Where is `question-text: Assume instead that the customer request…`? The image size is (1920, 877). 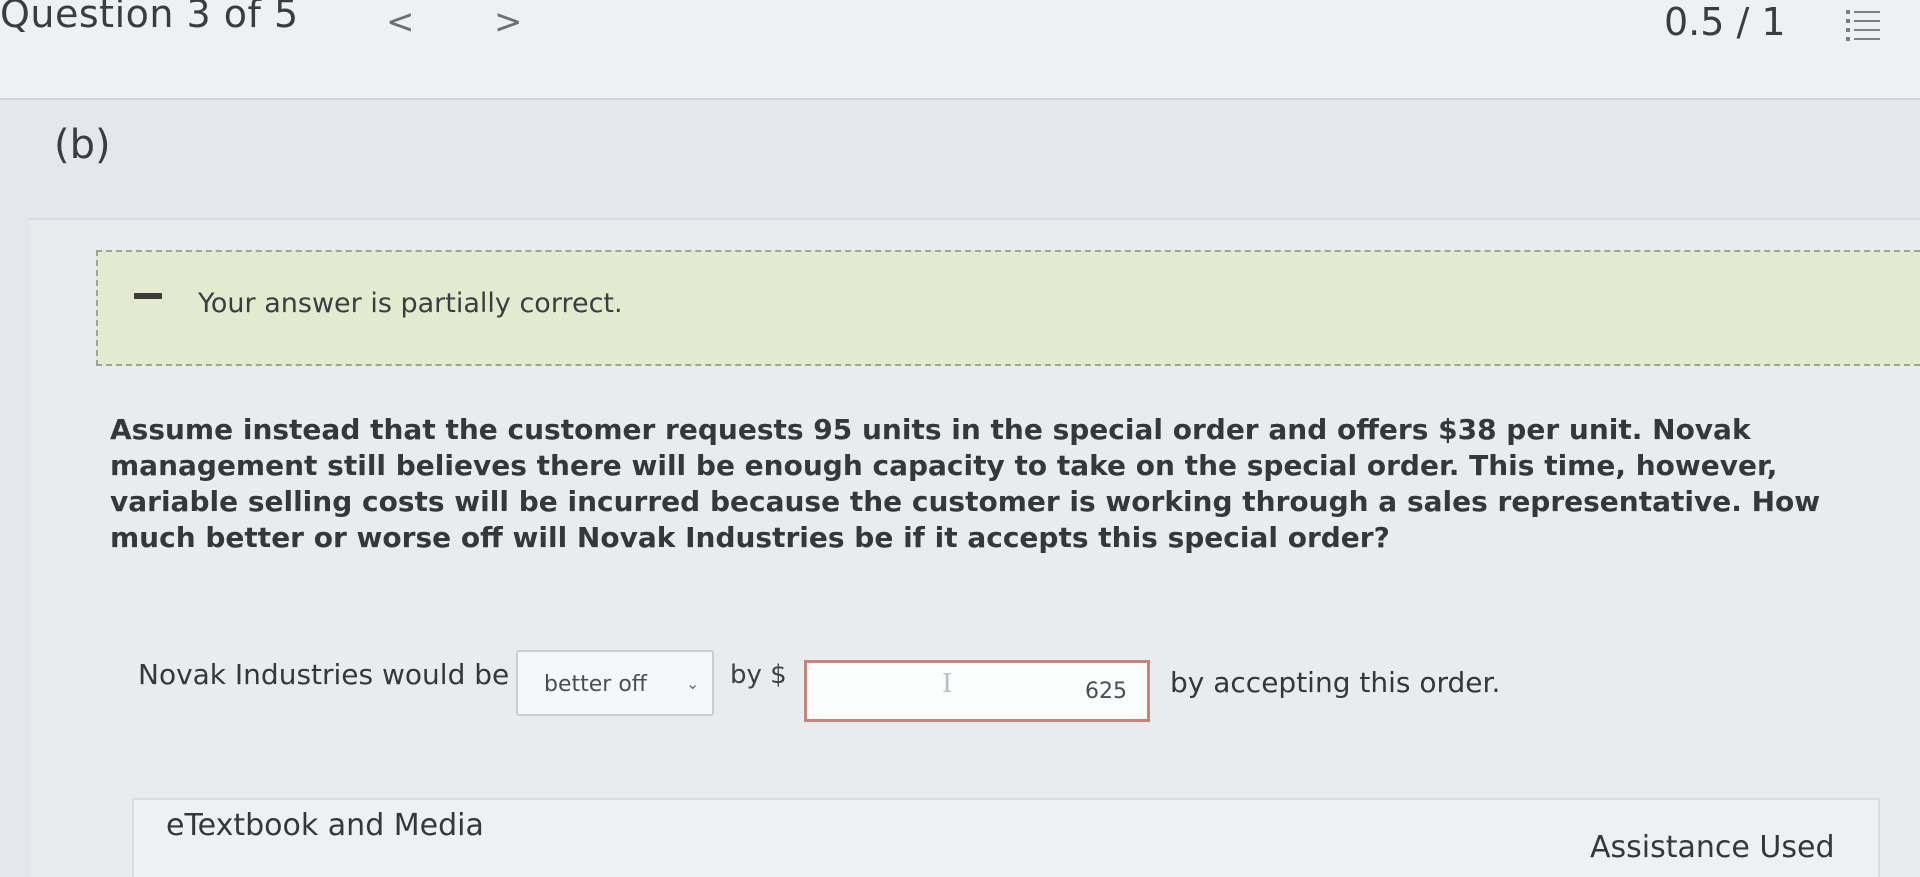 question-text: Assume instead that the customer request… is located at coordinates (965, 483).